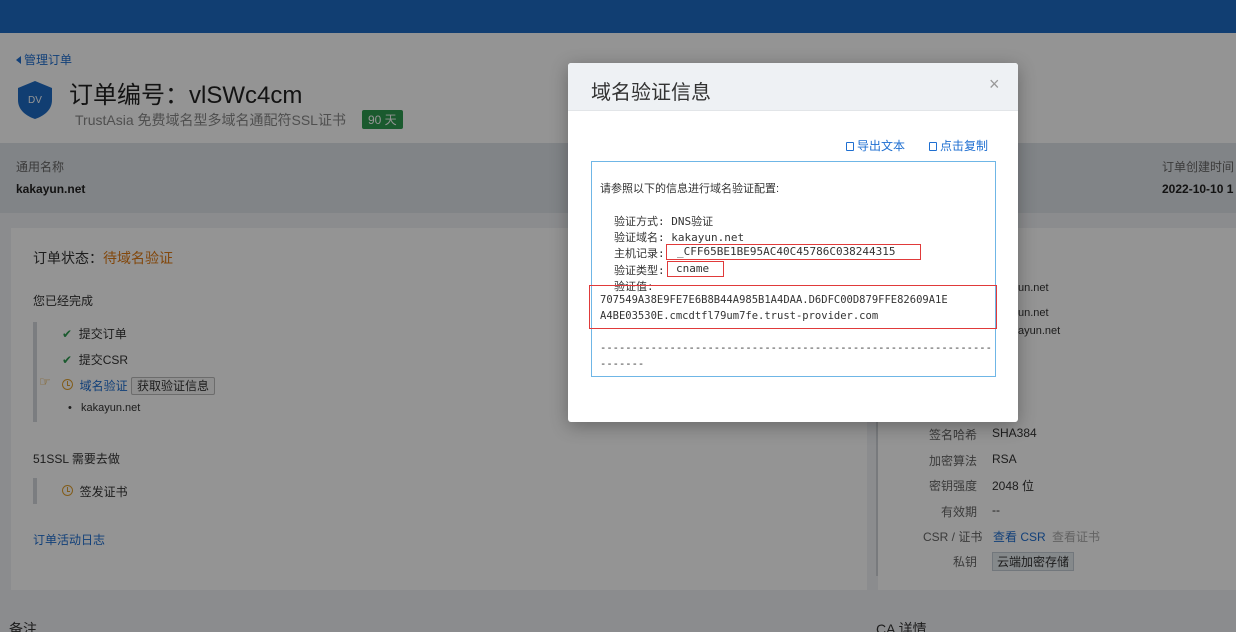 This screenshot has width=1236, height=632. Describe the element at coordinates (695, 269) in the screenshot. I see `verify-type-value: cname` at that location.